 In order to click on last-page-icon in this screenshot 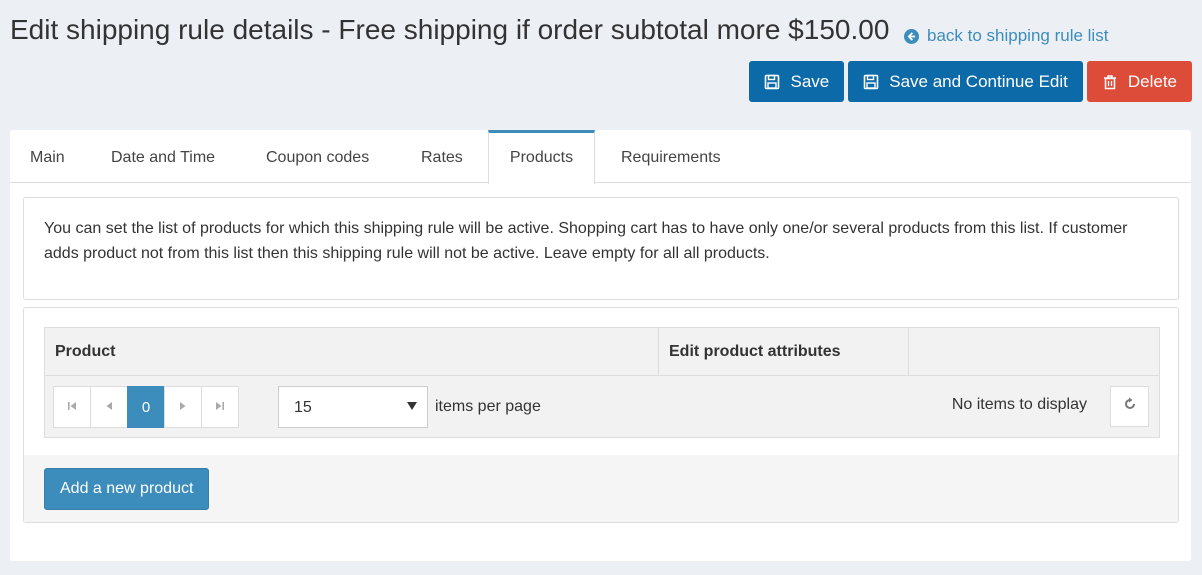, I will do `click(220, 407)`.